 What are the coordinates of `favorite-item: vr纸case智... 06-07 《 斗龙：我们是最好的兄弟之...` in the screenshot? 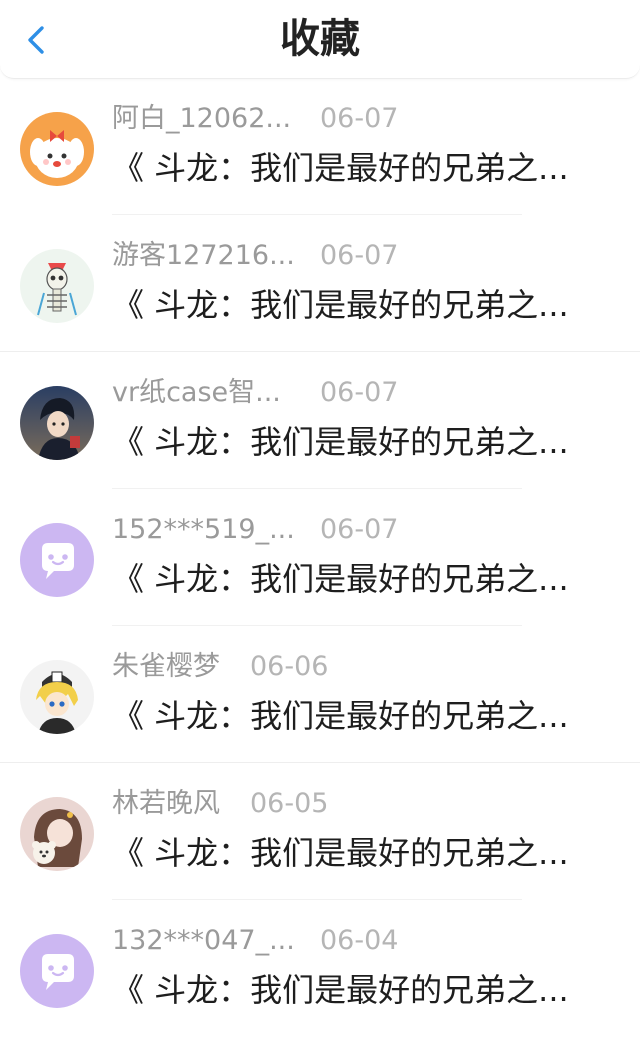 It's located at (320, 420).